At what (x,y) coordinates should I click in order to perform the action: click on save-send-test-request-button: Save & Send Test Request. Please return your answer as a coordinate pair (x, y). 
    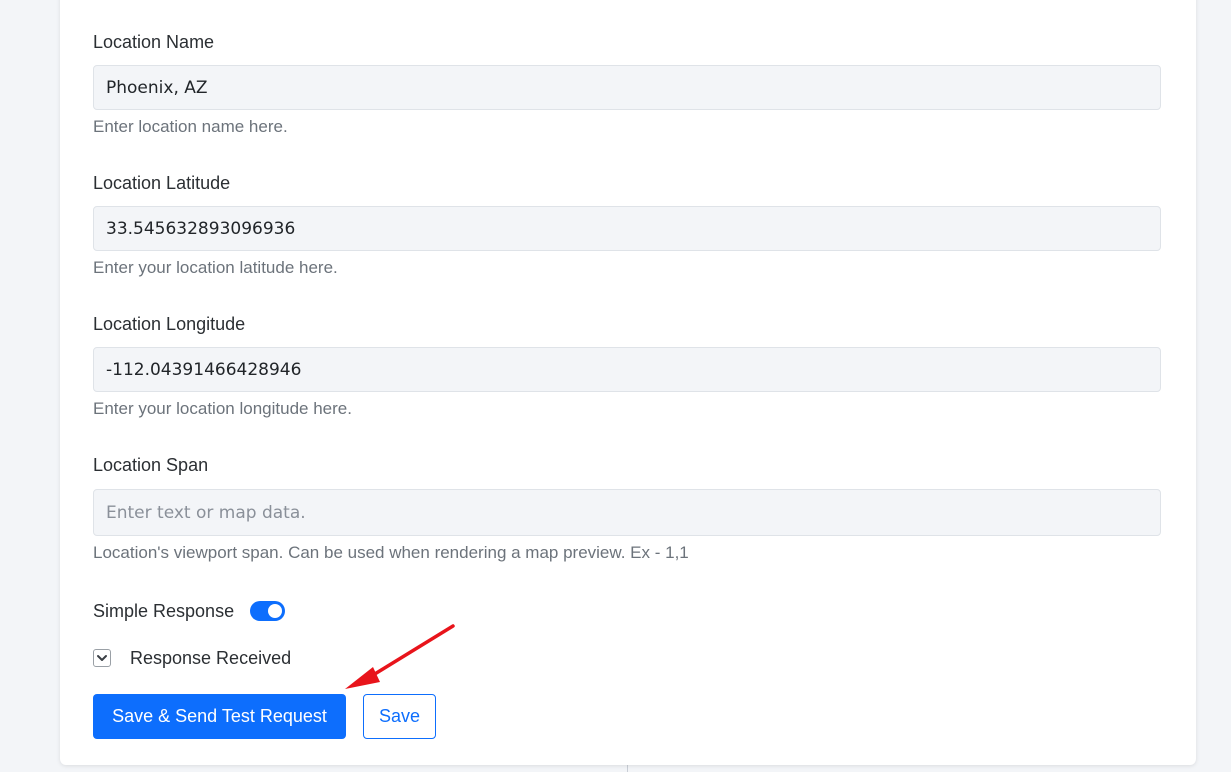
    Looking at the image, I should click on (219, 716).